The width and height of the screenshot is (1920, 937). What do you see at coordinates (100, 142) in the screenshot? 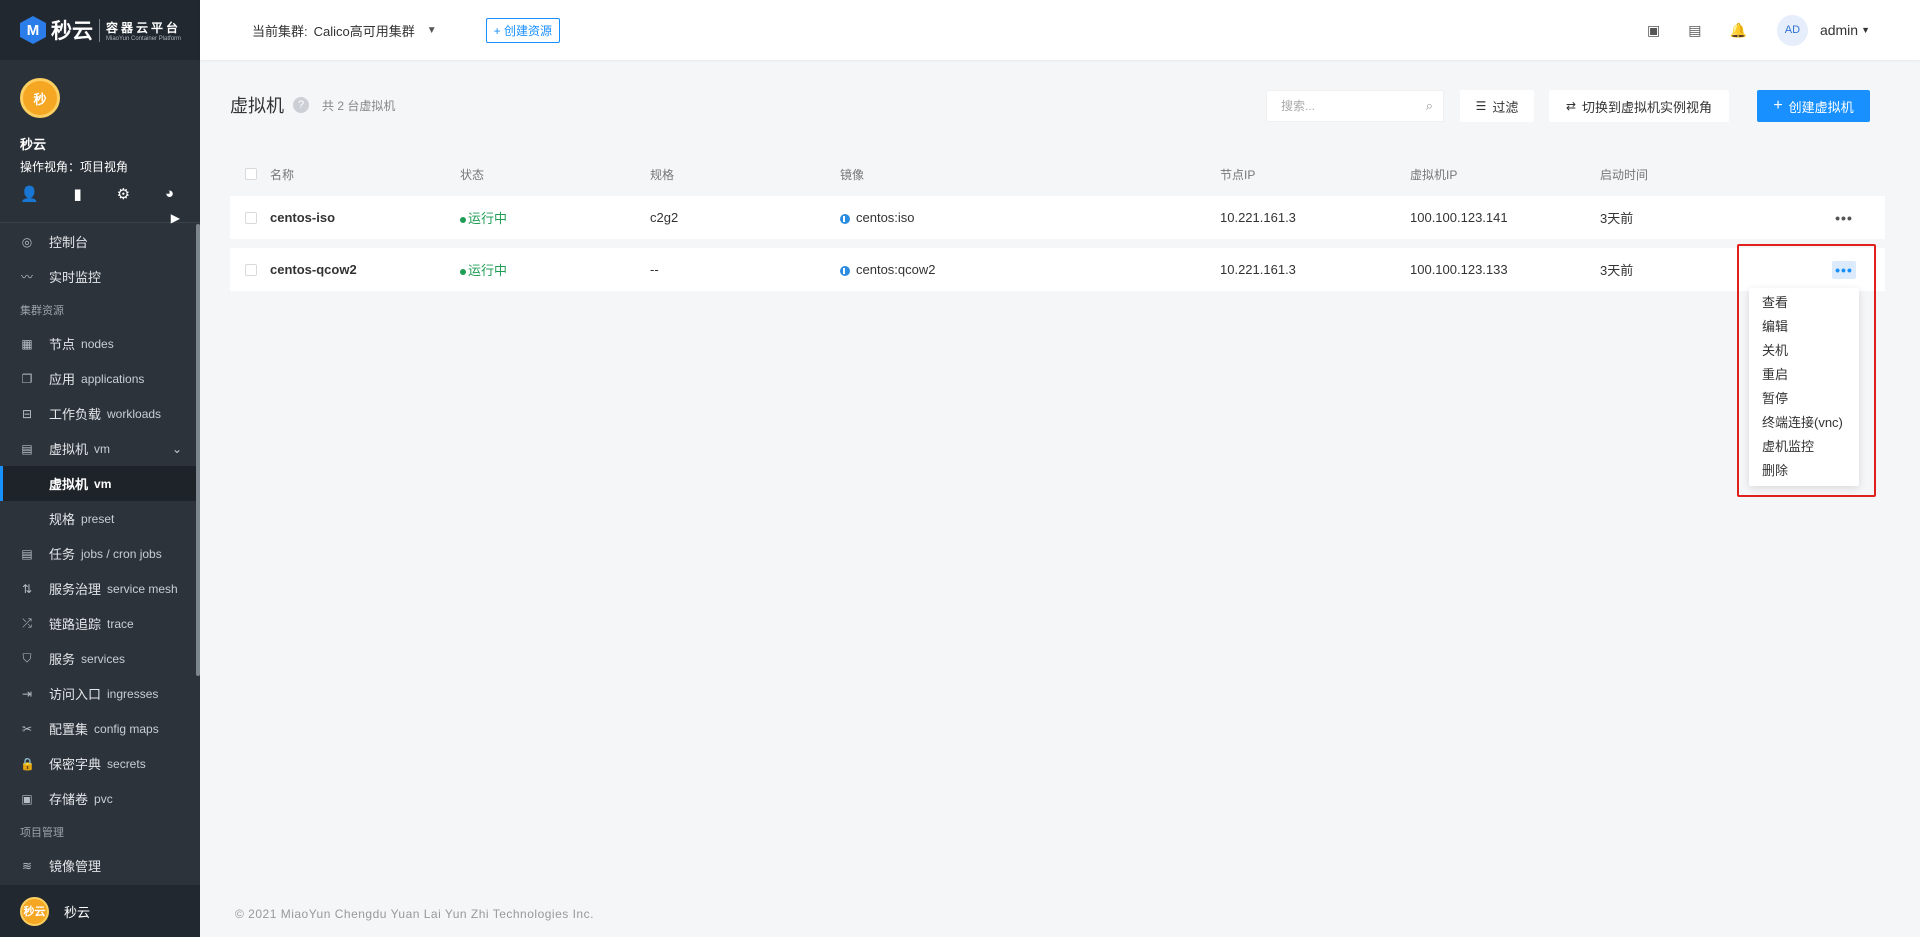
I see `project-panel: 秒 秒云 操作视角：项目视角 ▶ 👤 ▮ ⚙ ◕` at bounding box center [100, 142].